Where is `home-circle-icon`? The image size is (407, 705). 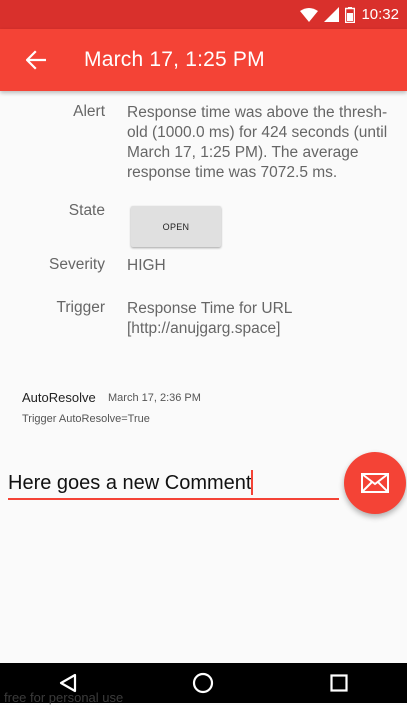
home-circle-icon is located at coordinates (203, 683).